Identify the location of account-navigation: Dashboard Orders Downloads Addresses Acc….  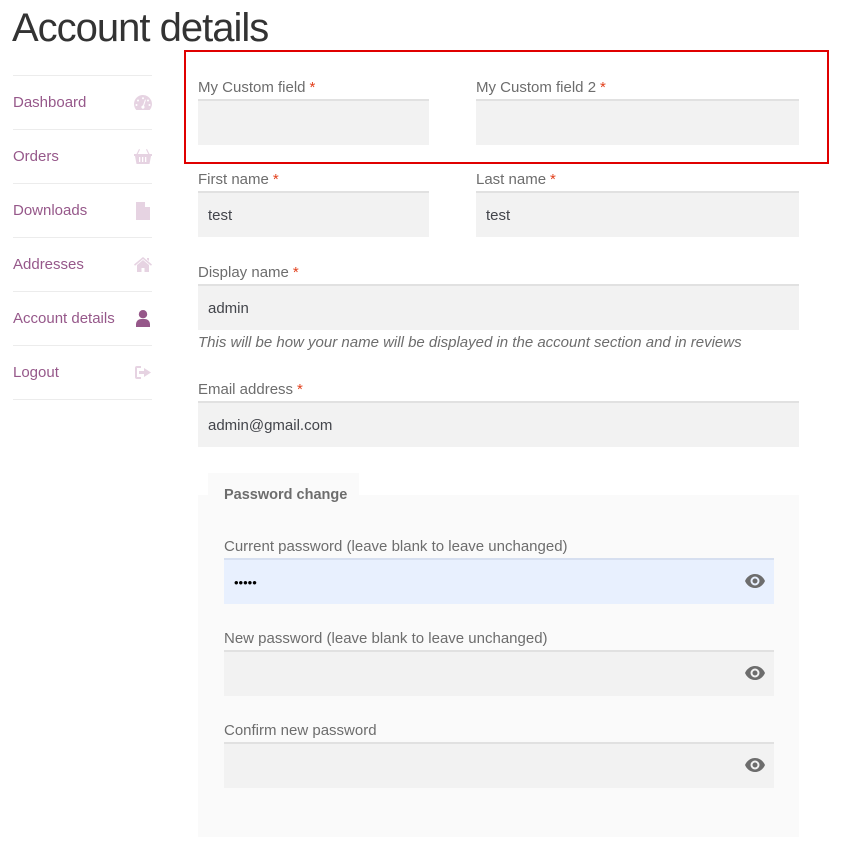
(82, 237).